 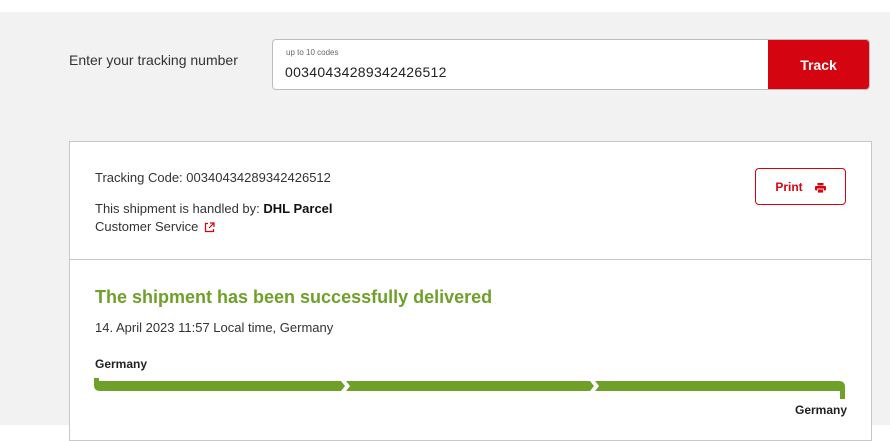 What do you see at coordinates (818, 64) in the screenshot?
I see `track-button: Track` at bounding box center [818, 64].